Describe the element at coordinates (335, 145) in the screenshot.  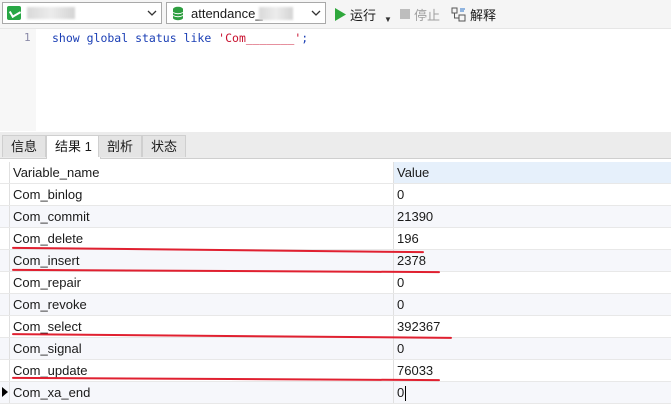
I see `result-tabs: 信息 结果 1 剖析 状态` at that location.